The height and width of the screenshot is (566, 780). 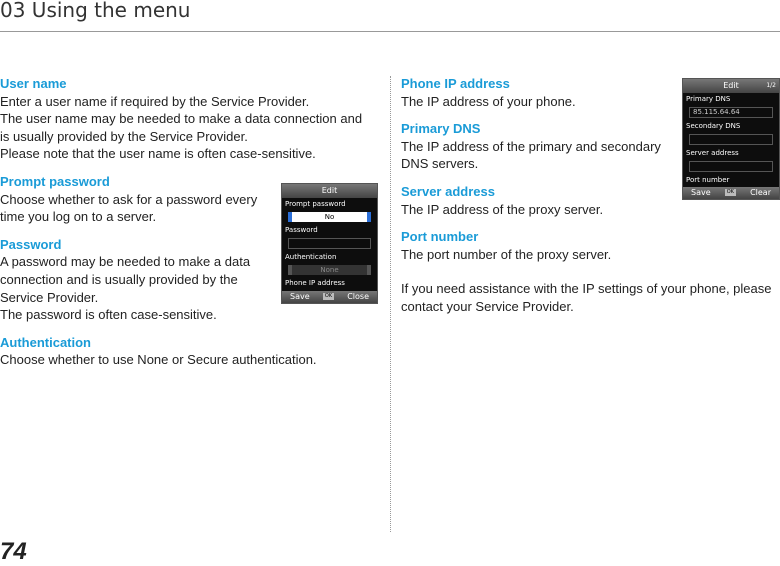 I want to click on page-number: 74, so click(x=13, y=551).